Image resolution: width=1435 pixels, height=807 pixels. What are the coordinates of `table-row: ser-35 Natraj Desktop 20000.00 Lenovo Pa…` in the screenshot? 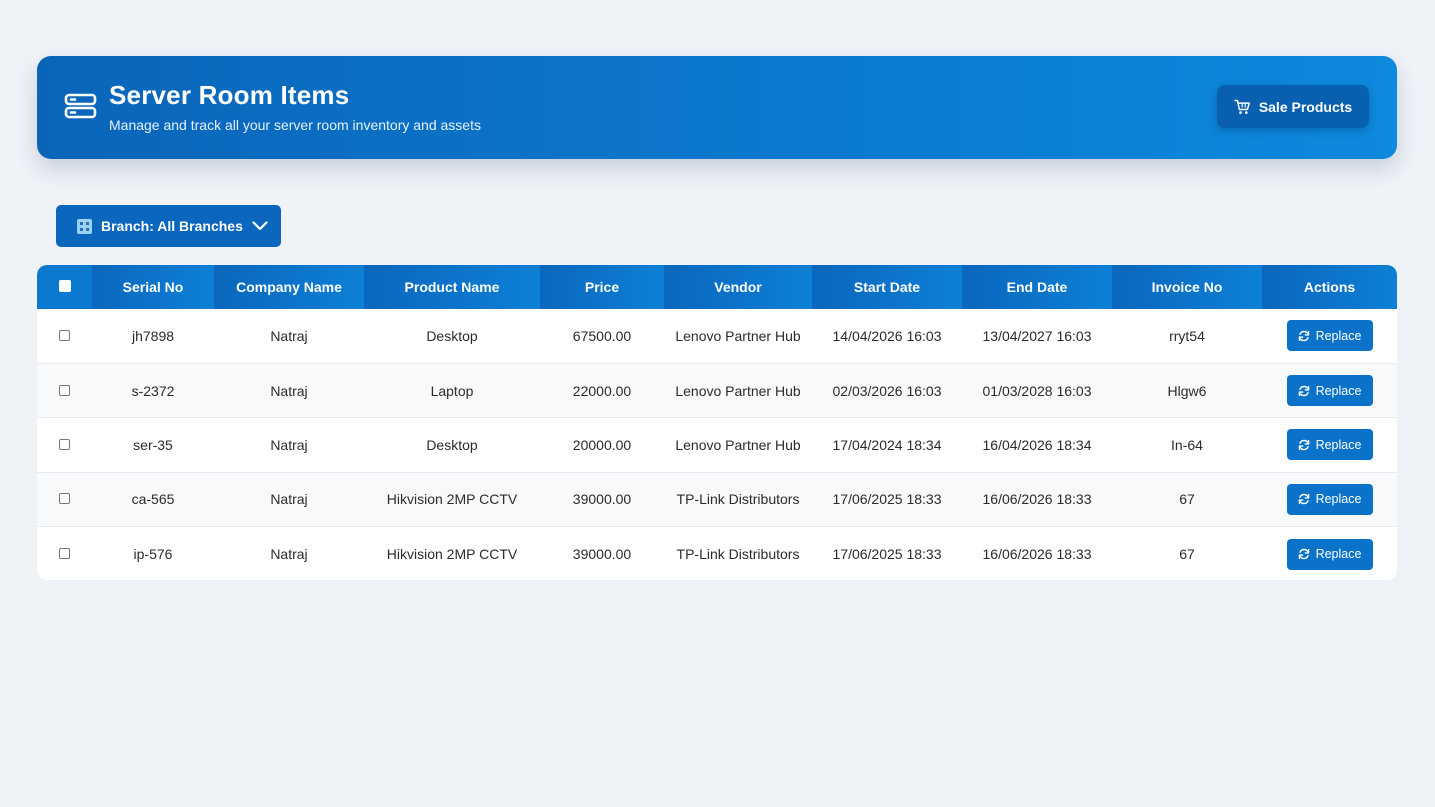 It's located at (717, 445).